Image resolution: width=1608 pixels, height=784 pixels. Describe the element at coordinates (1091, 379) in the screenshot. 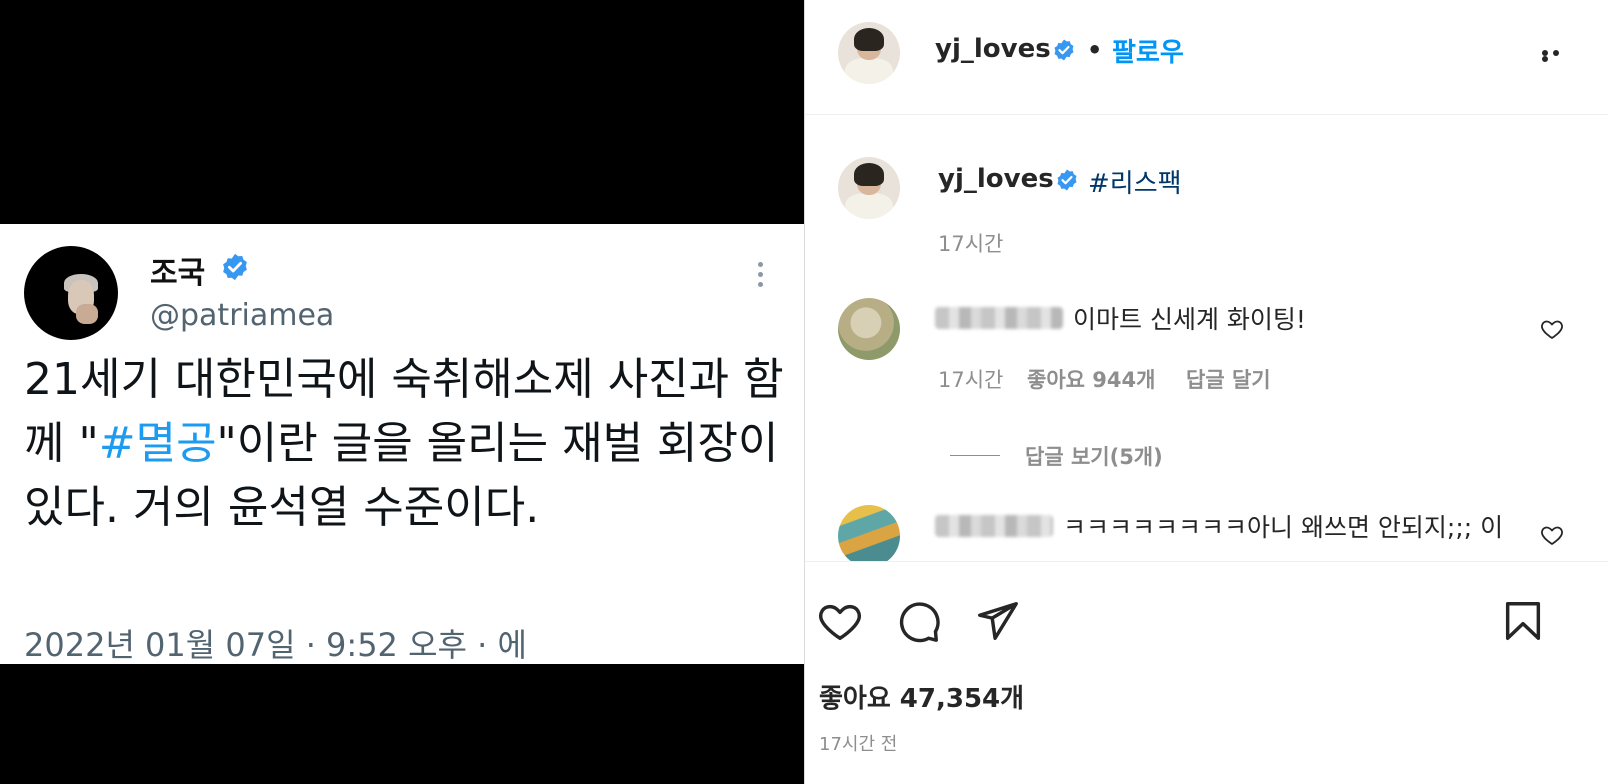

I see `comment-likes: 좋아요 944개` at that location.